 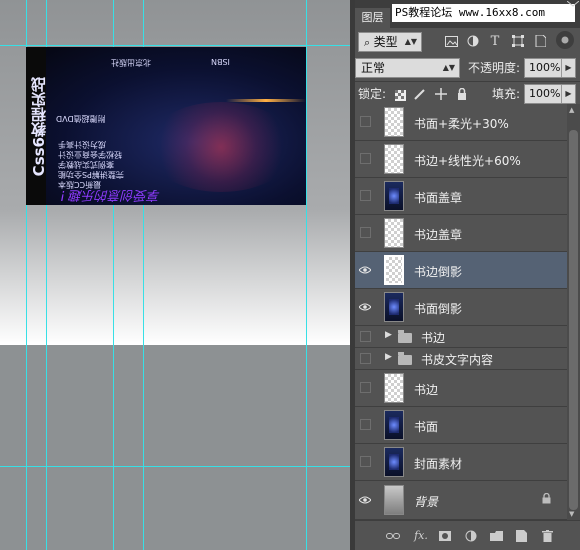 What do you see at coordinates (571, 514) in the screenshot?
I see `scroll-down-icon: ▼` at bounding box center [571, 514].